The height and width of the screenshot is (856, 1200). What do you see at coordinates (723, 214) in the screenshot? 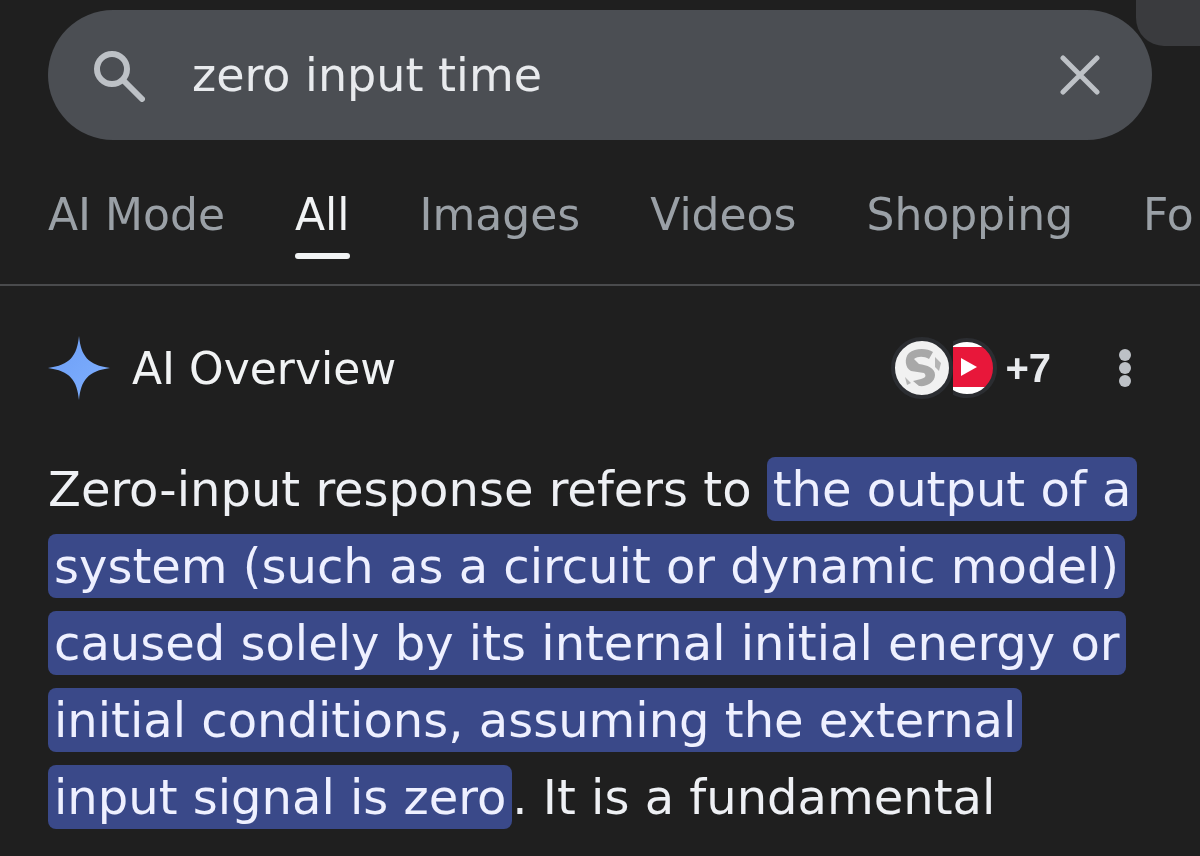
I see `tab: Videos` at bounding box center [723, 214].